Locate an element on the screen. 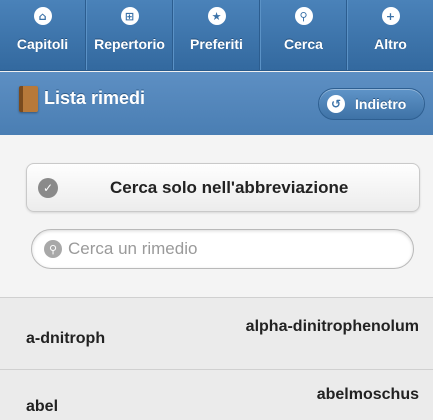  back-button-label: Indietro is located at coordinates (381, 104).